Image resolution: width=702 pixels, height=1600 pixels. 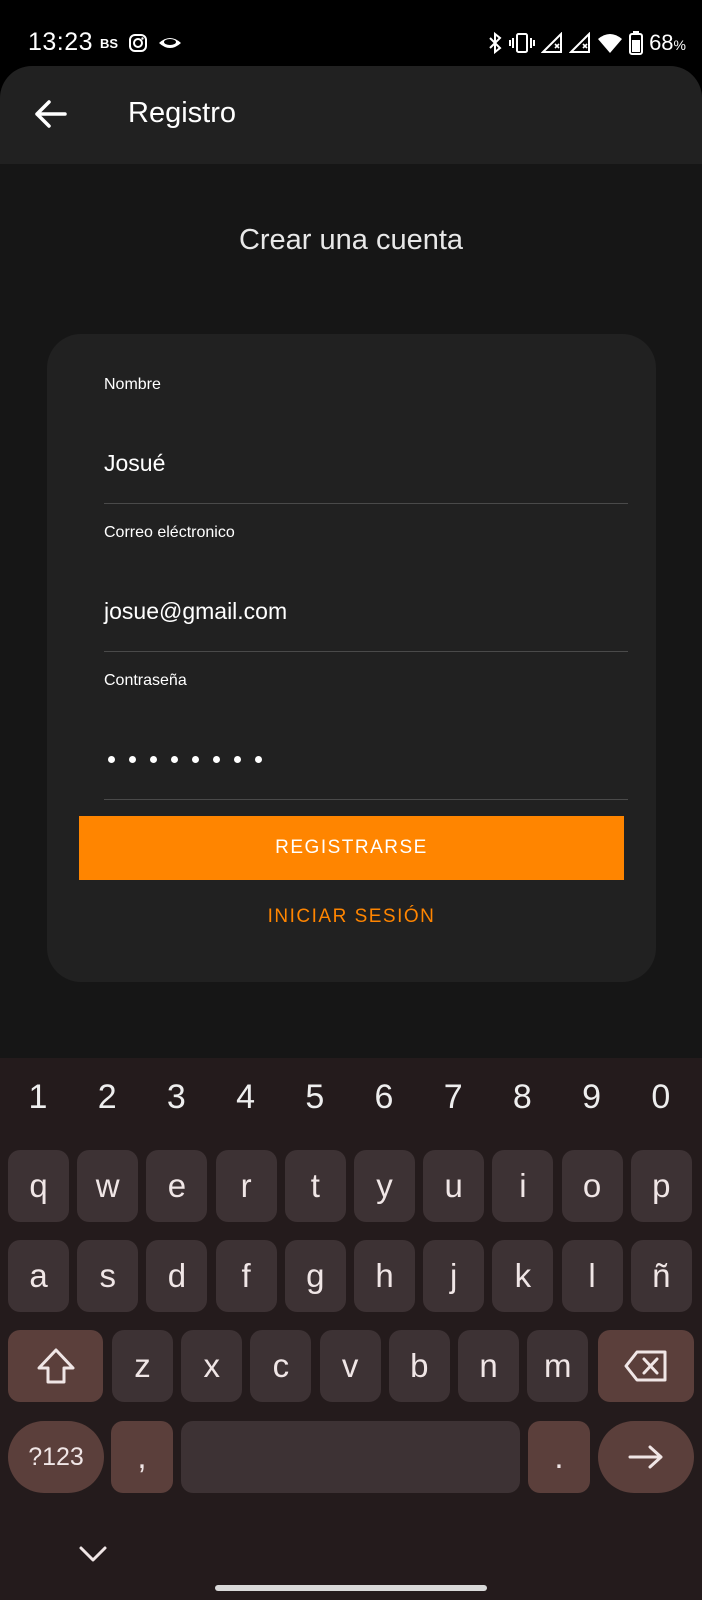 I want to click on letter-key: b, so click(x=419, y=1366).